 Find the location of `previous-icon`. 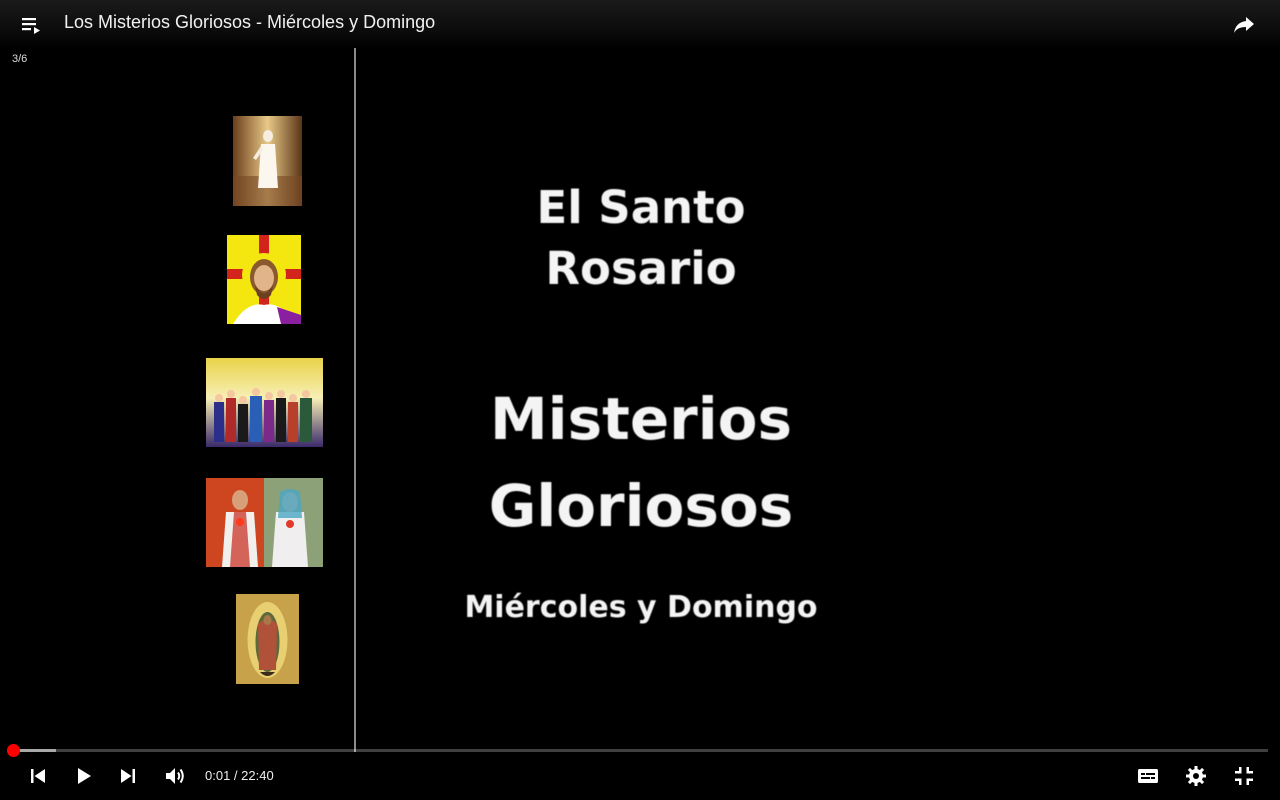

previous-icon is located at coordinates (38, 776).